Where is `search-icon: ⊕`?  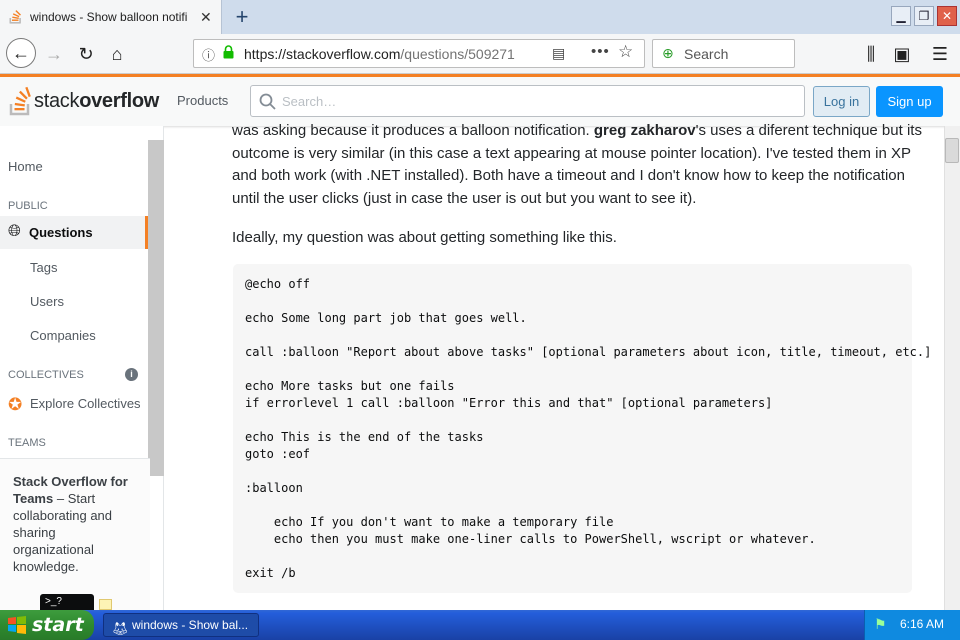
search-icon: ⊕ is located at coordinates (668, 53).